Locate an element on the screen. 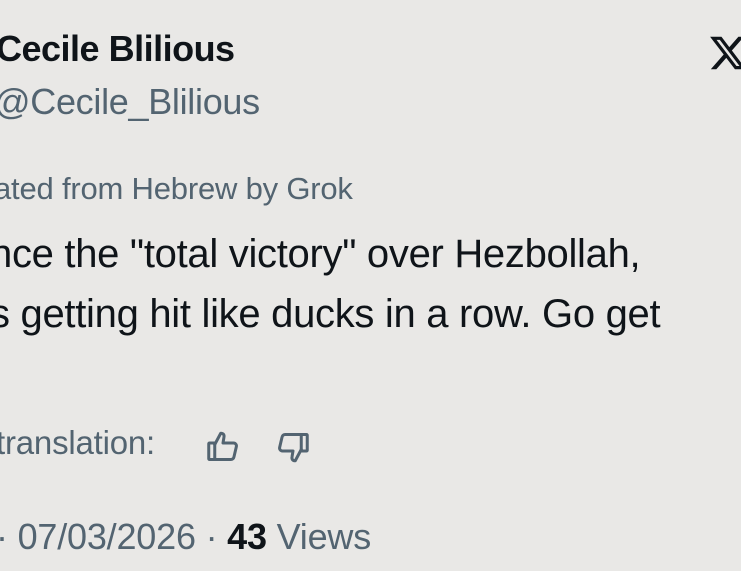  tweet-meta: · 07/03/2026 · 43 Views is located at coordinates (185, 537).